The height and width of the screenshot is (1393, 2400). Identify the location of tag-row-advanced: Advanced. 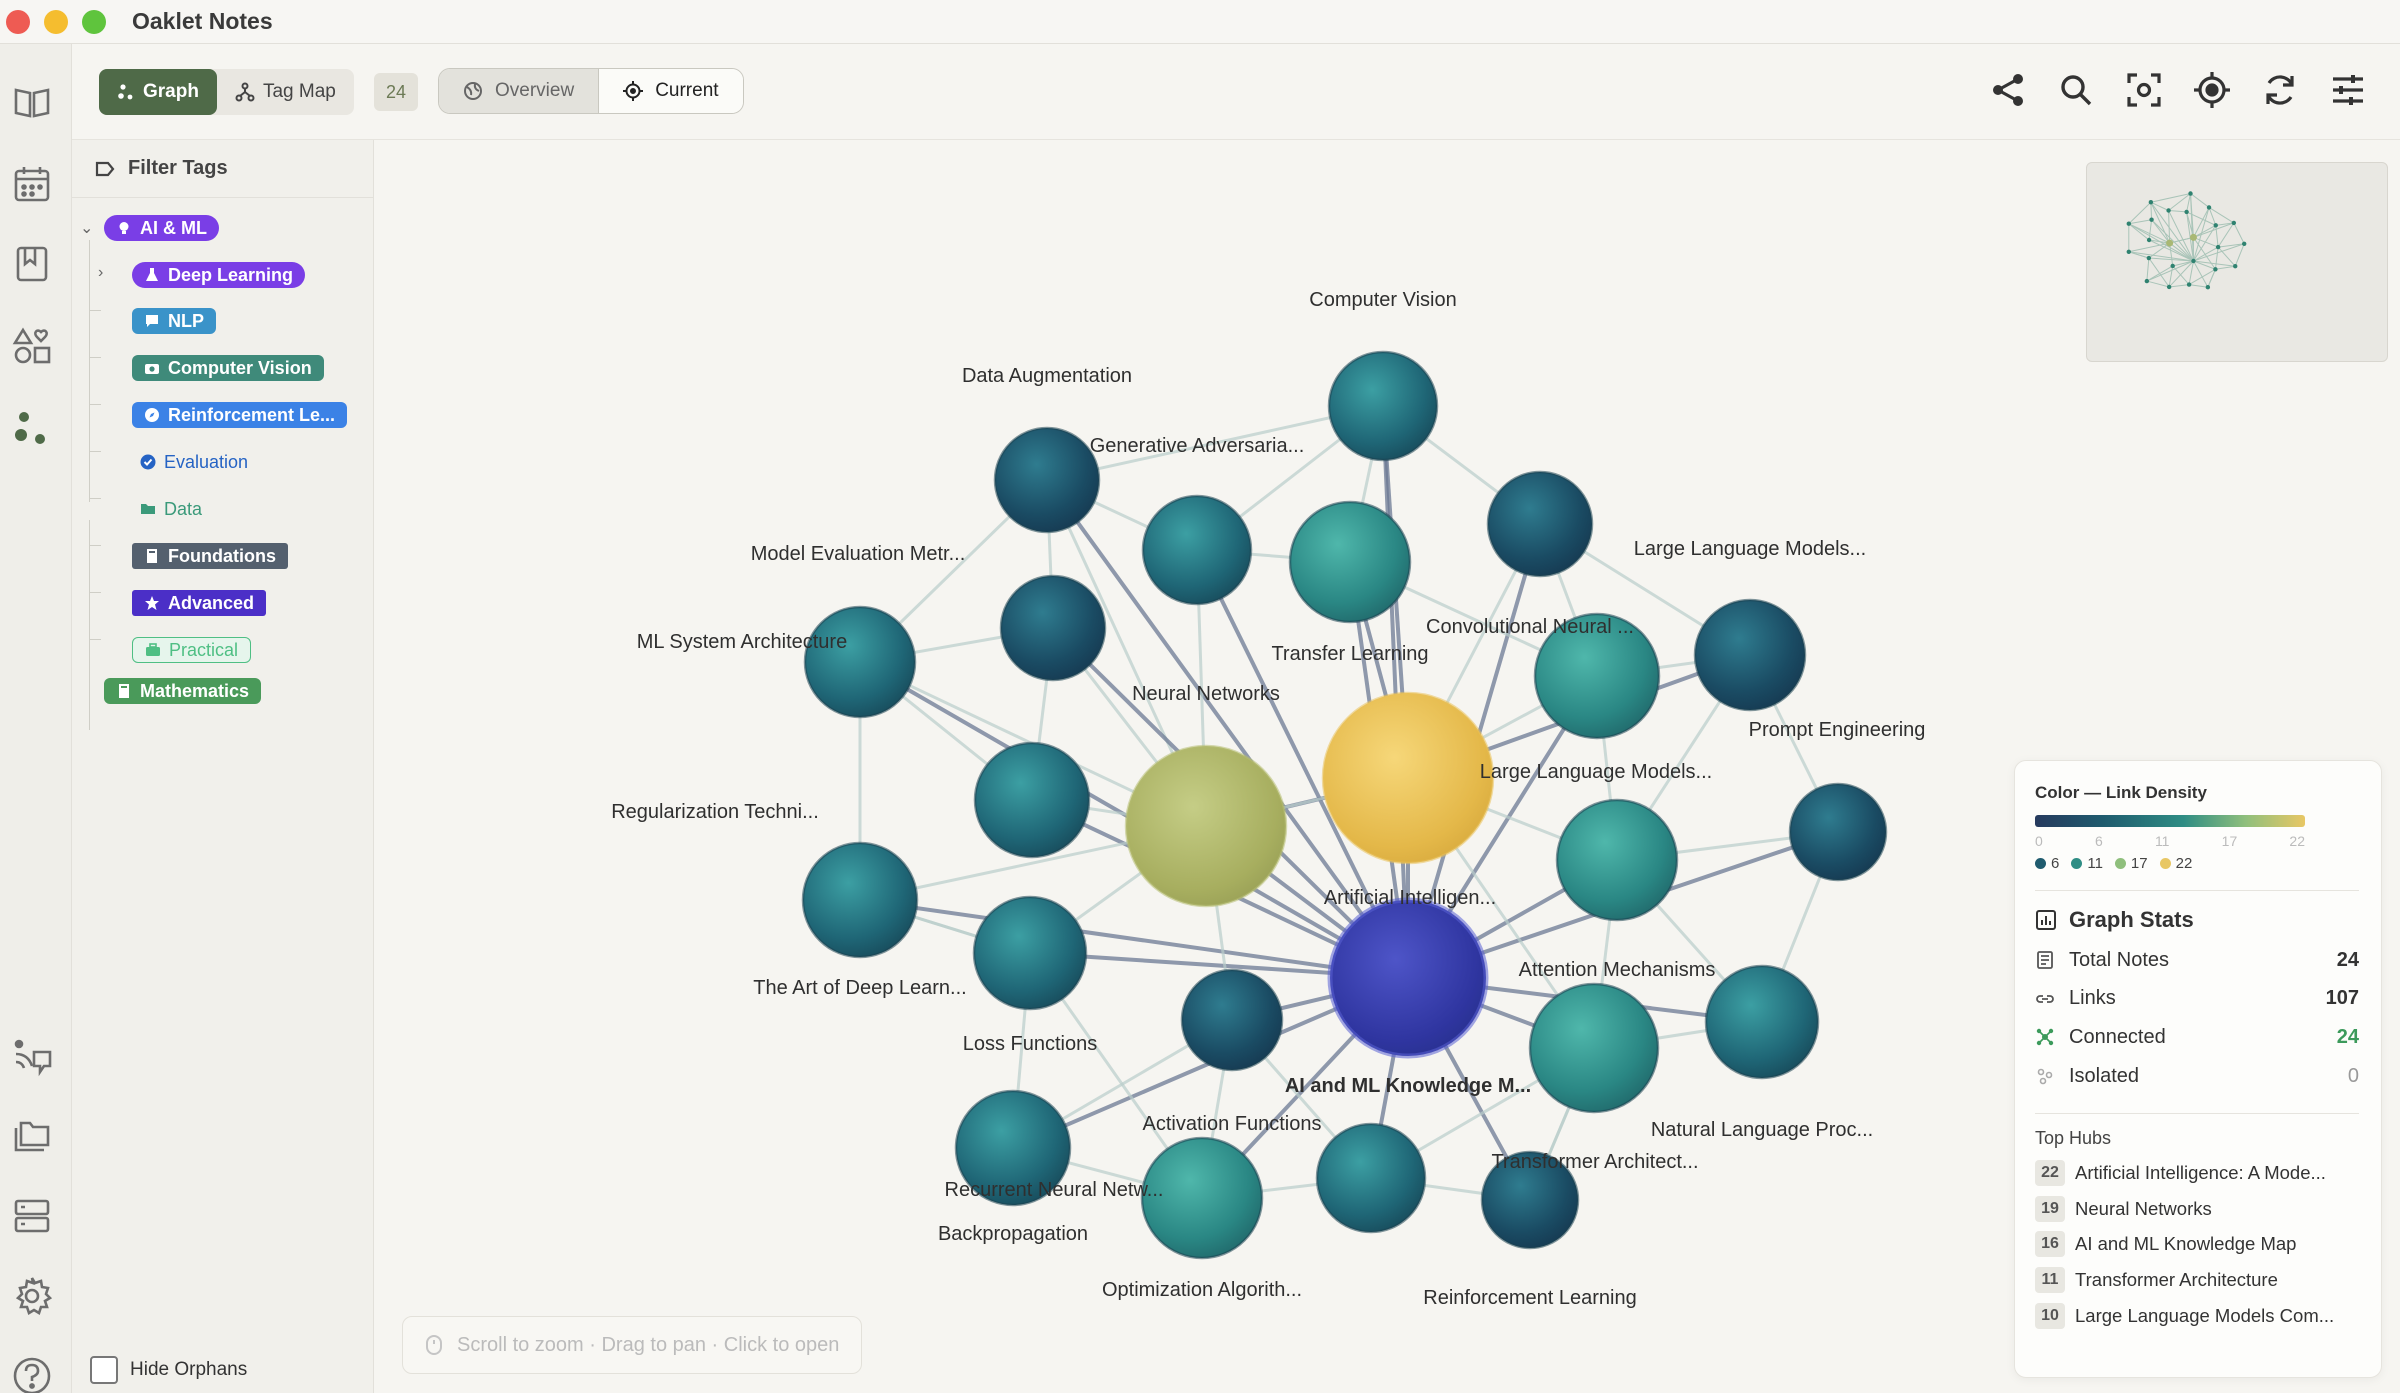
(199, 603).